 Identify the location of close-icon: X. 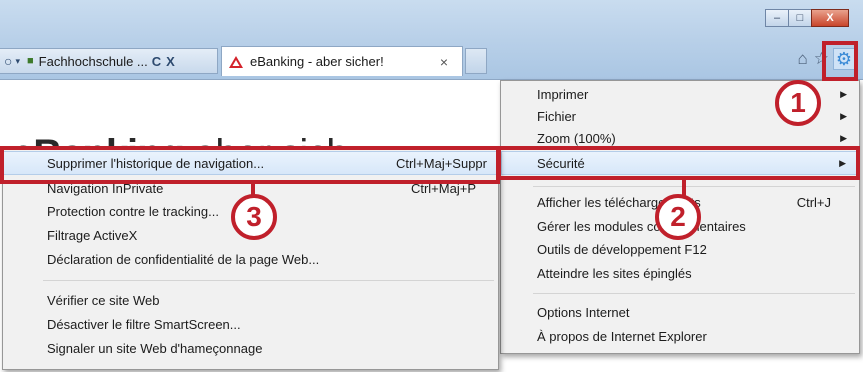
(830, 18).